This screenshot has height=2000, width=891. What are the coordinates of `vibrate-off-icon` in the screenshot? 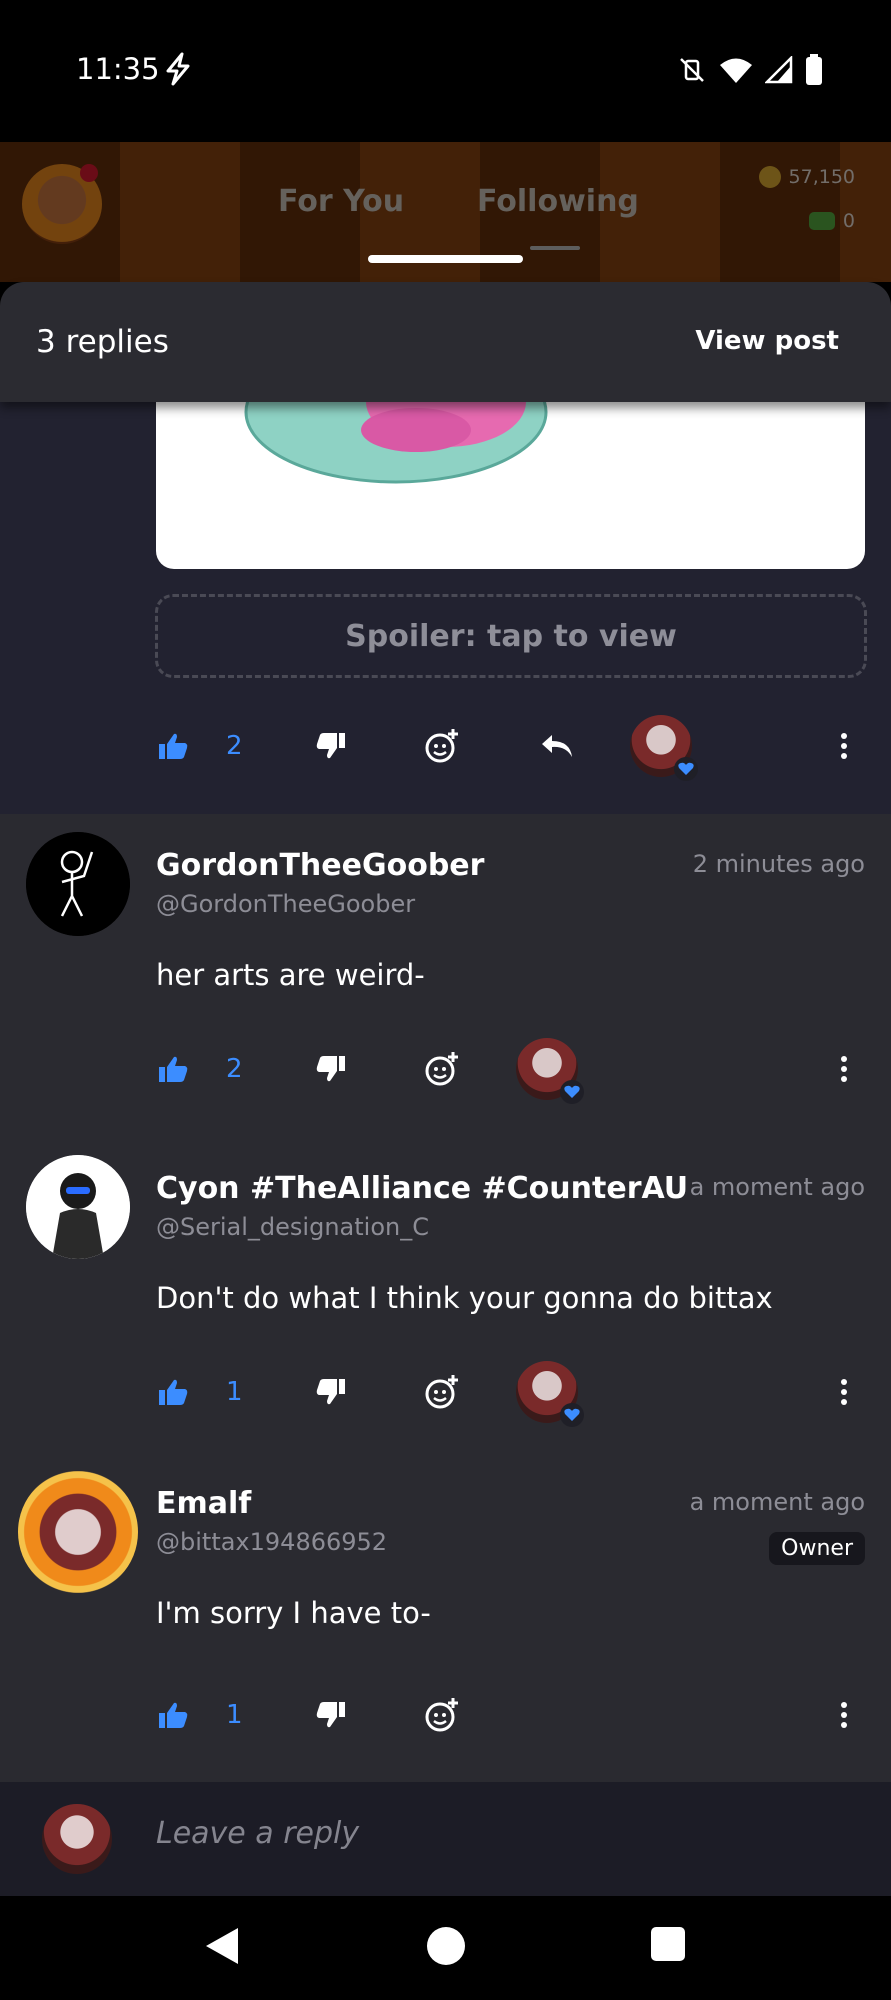 It's located at (692, 70).